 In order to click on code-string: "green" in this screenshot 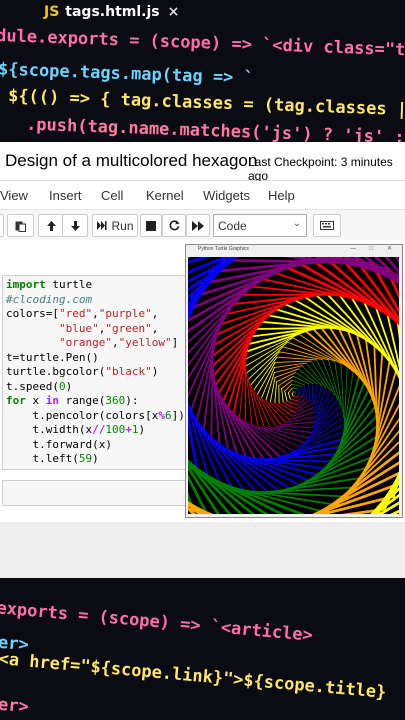, I will do `click(128, 328)`.